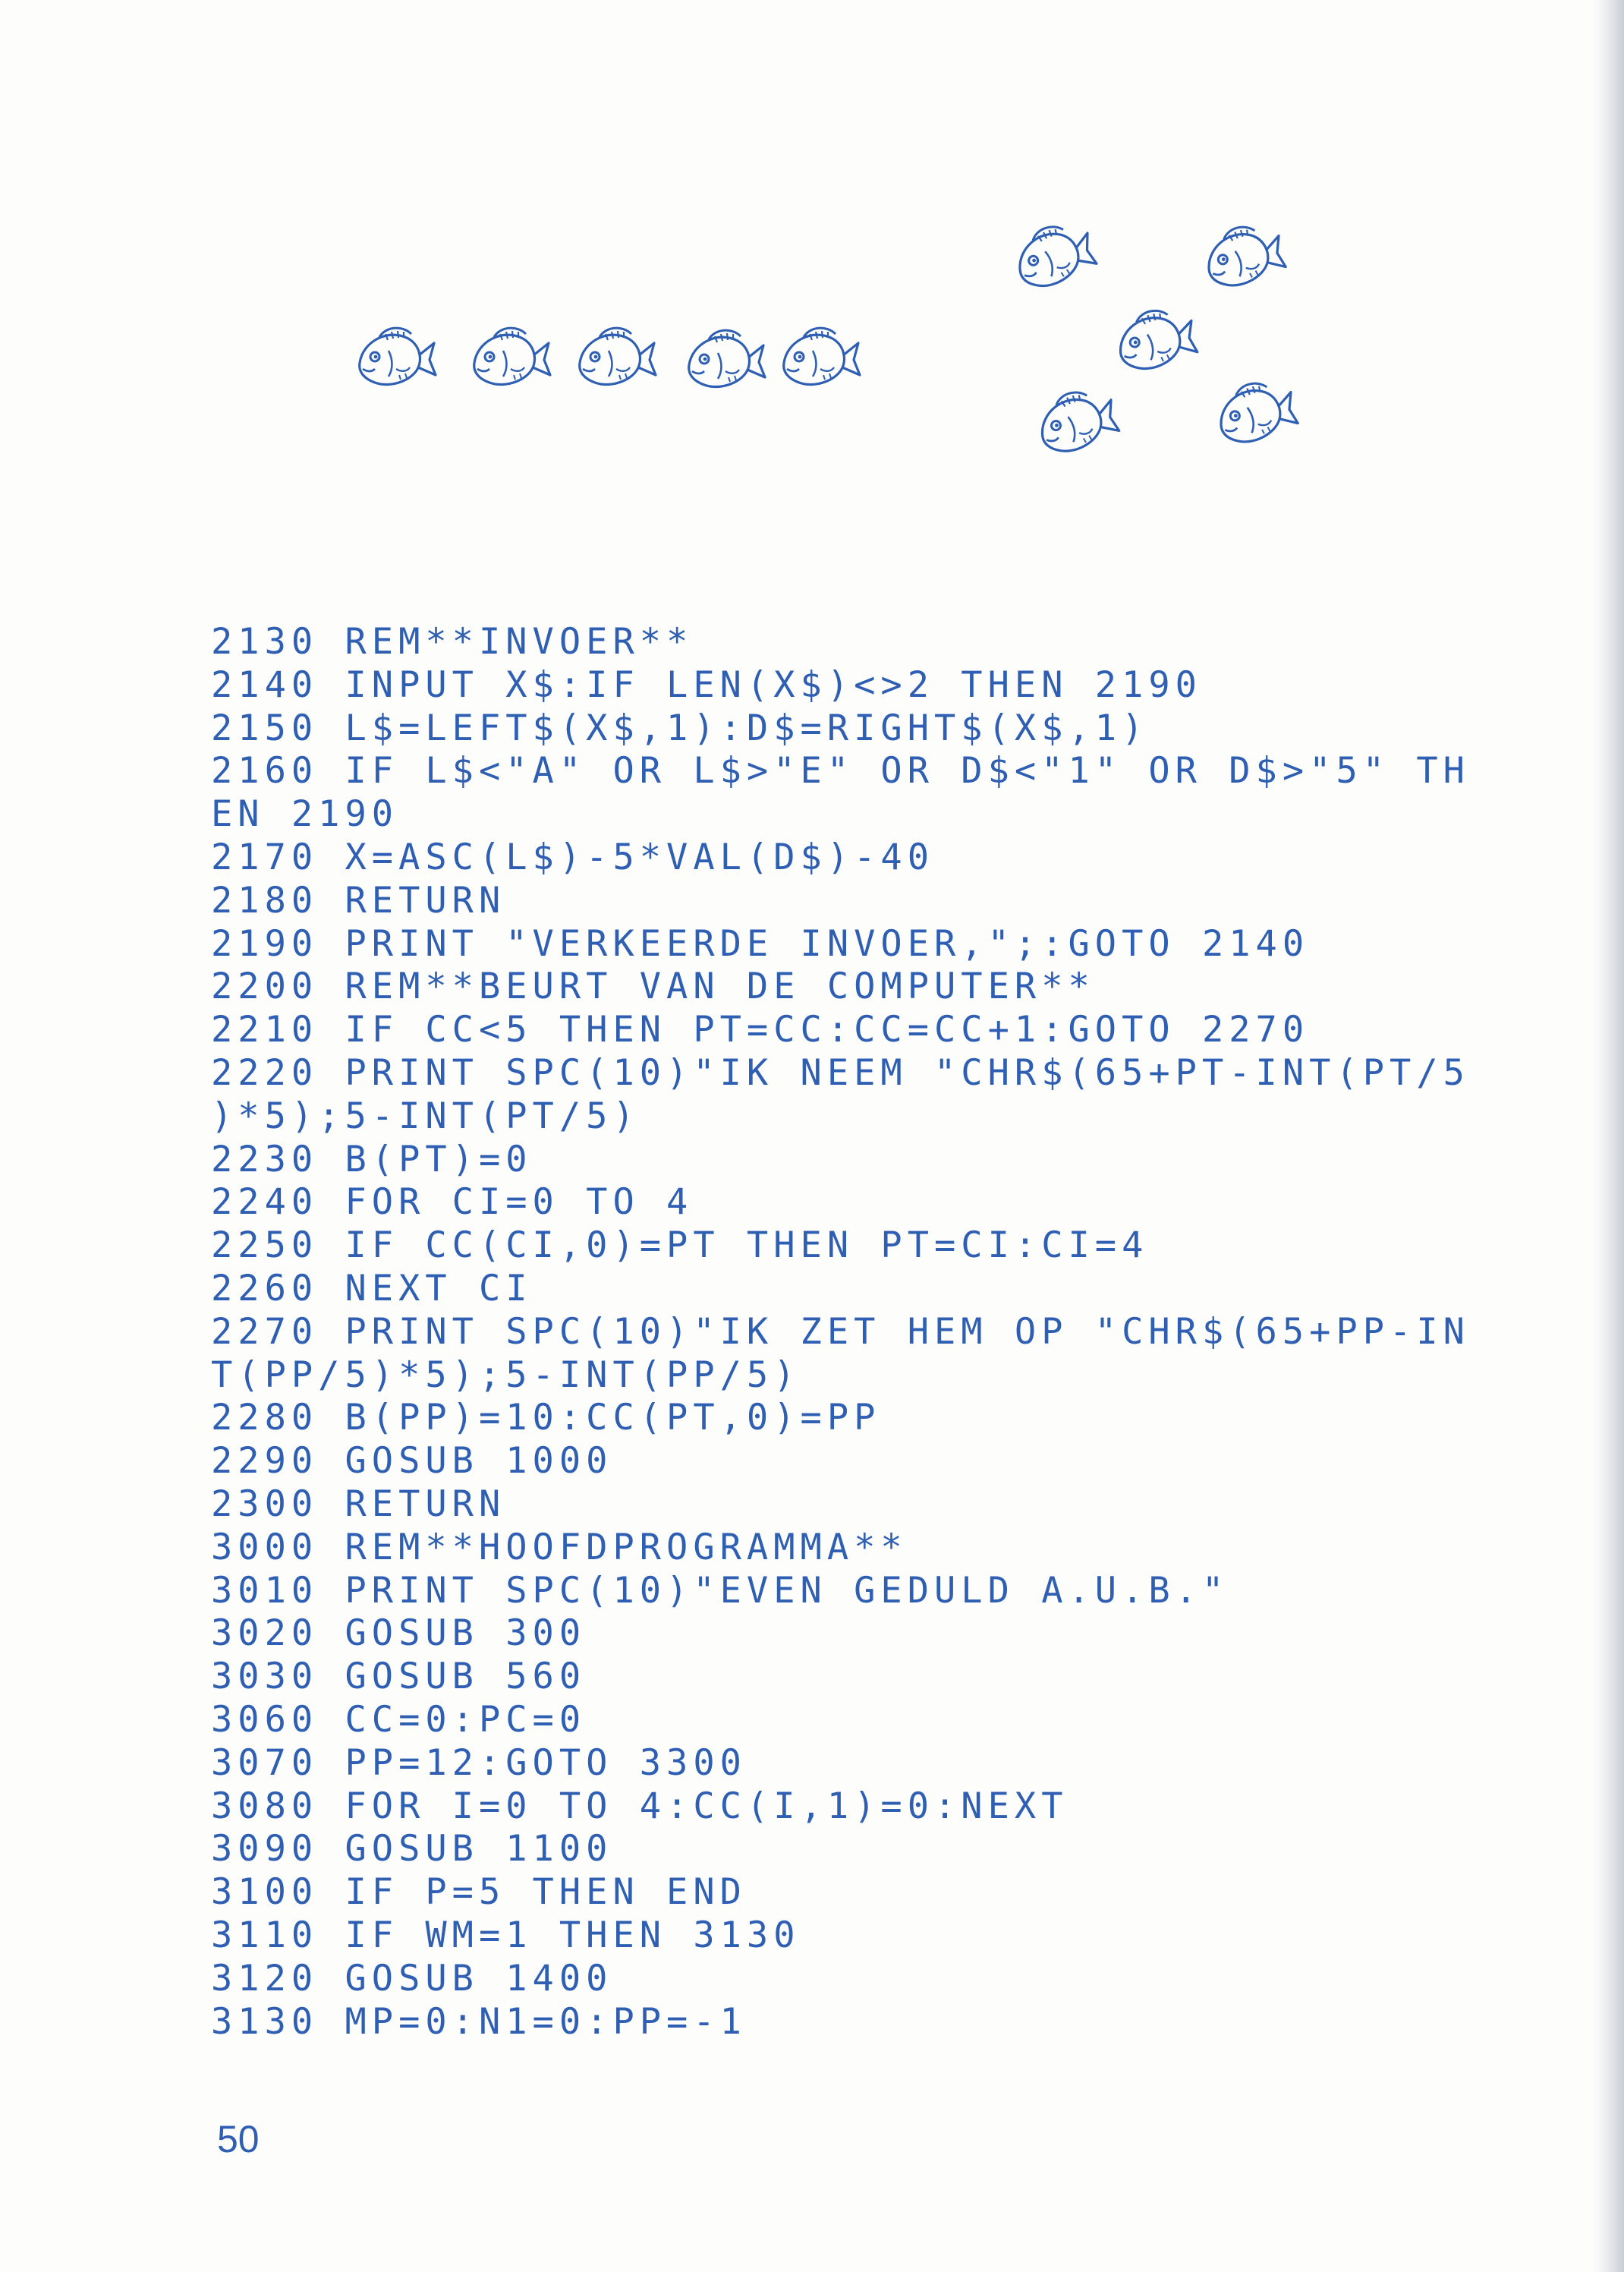 Image resolution: width=1624 pixels, height=2272 pixels. I want to click on code-line: 3030 GOSUB 560, so click(399, 1677).